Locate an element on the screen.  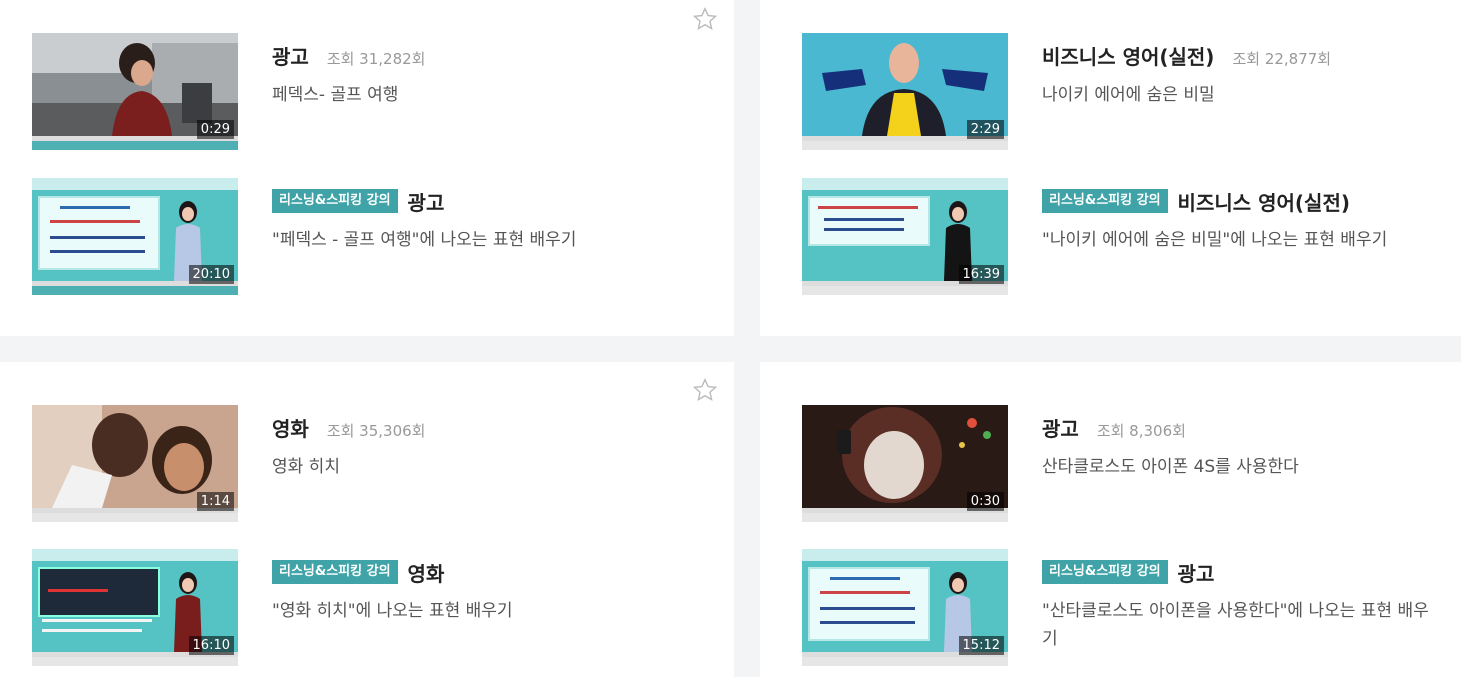
video-subtitle: 페덱스- 골프 여행 is located at coordinates (482, 95).